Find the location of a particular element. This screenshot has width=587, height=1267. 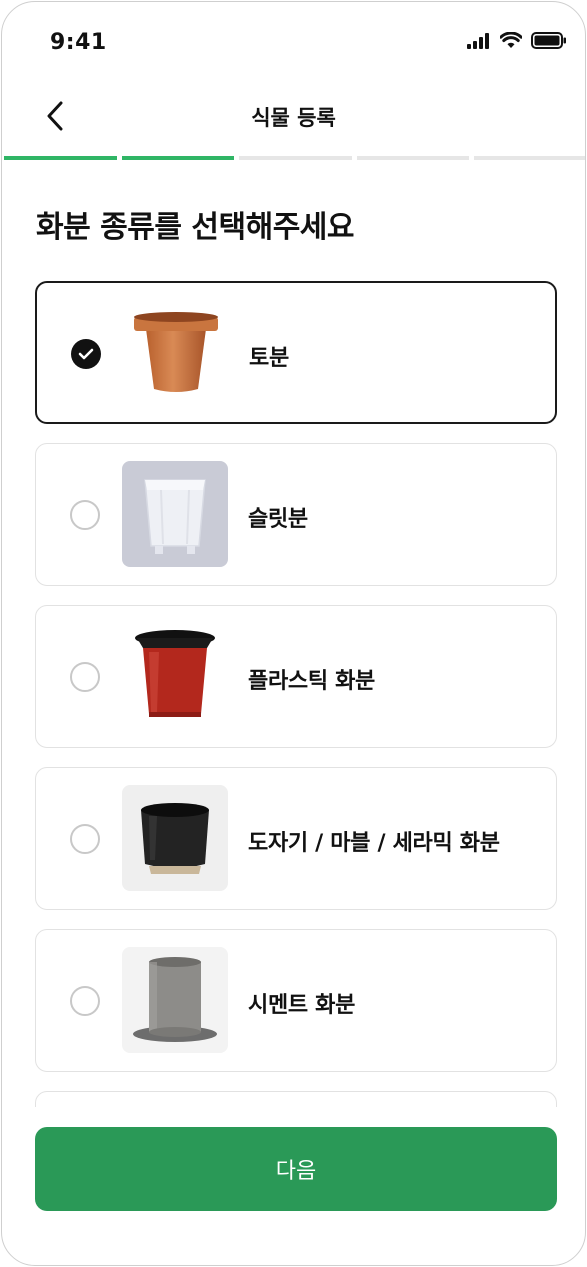

slit-pot-icon is located at coordinates (175, 514).